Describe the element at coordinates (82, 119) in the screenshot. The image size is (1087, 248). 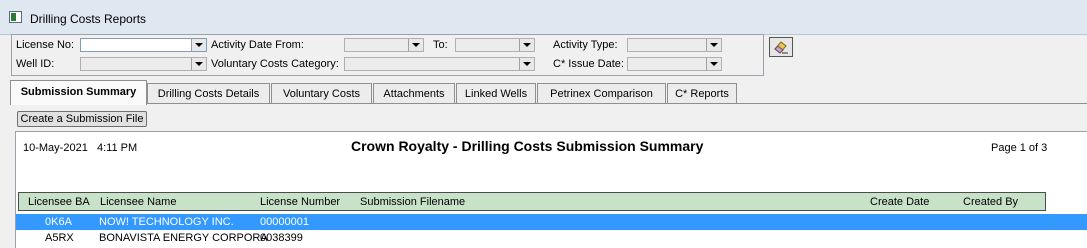
I see `create-submission-file-button: Create a Submission File` at that location.